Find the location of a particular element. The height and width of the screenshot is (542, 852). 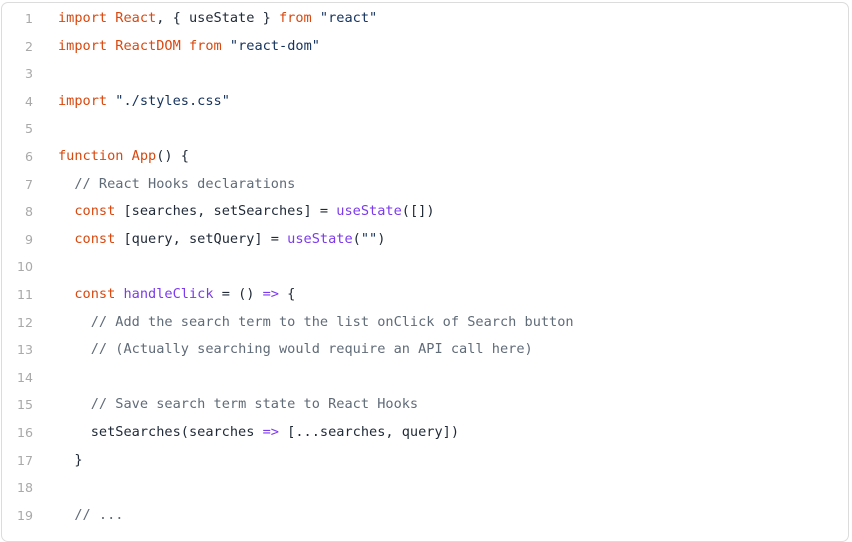

code-token-text: ([]) is located at coordinates (418, 211).